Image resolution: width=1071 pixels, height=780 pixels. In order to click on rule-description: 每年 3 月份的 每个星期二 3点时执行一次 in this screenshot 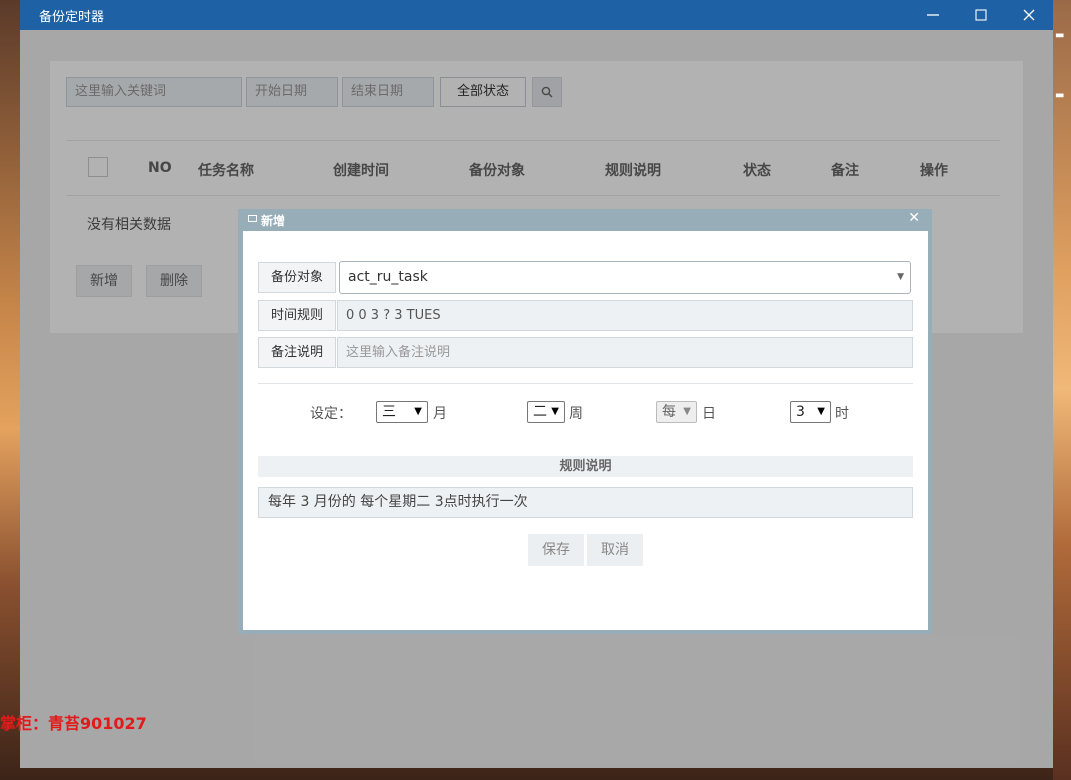, I will do `click(585, 502)`.